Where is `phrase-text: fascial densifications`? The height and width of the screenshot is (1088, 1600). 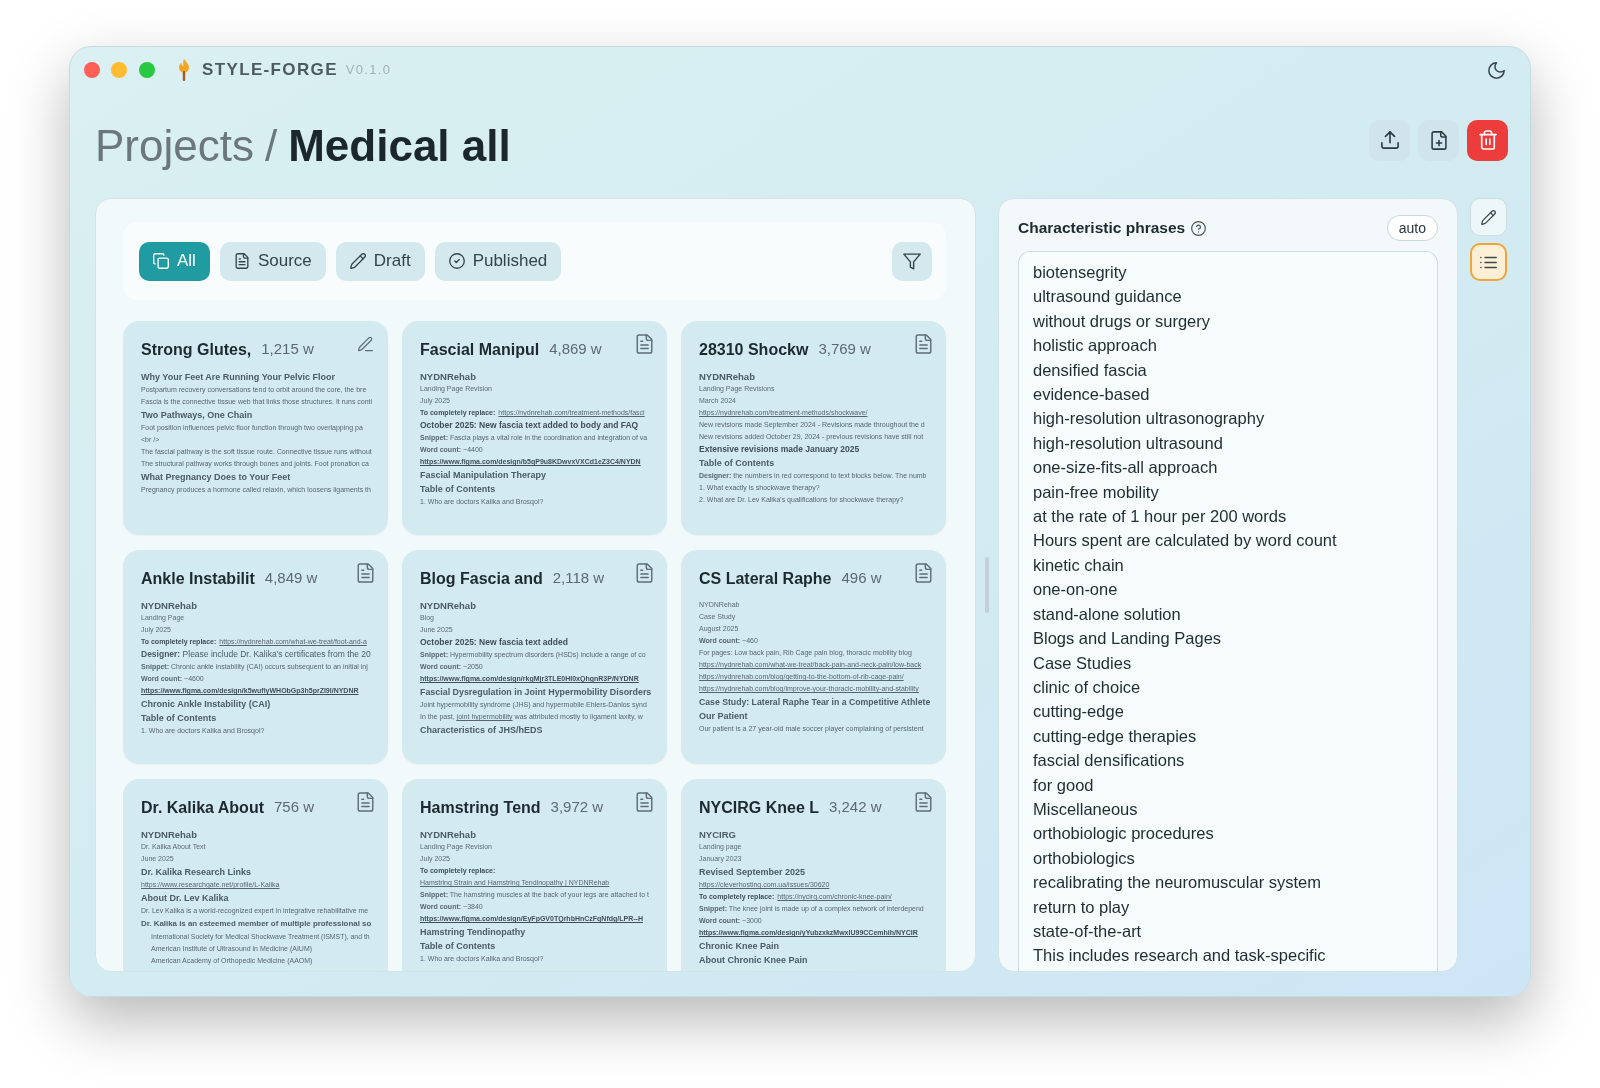 phrase-text: fascial densifications is located at coordinates (1109, 761).